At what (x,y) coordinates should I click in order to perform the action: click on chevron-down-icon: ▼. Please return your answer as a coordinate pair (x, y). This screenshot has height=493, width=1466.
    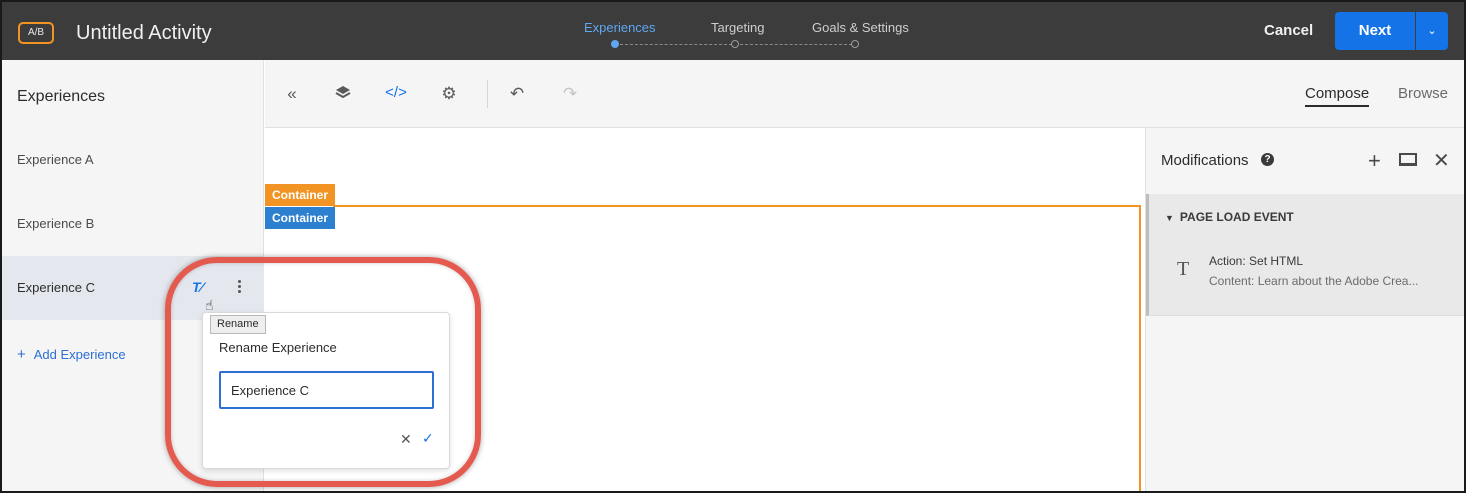
    Looking at the image, I should click on (1169, 218).